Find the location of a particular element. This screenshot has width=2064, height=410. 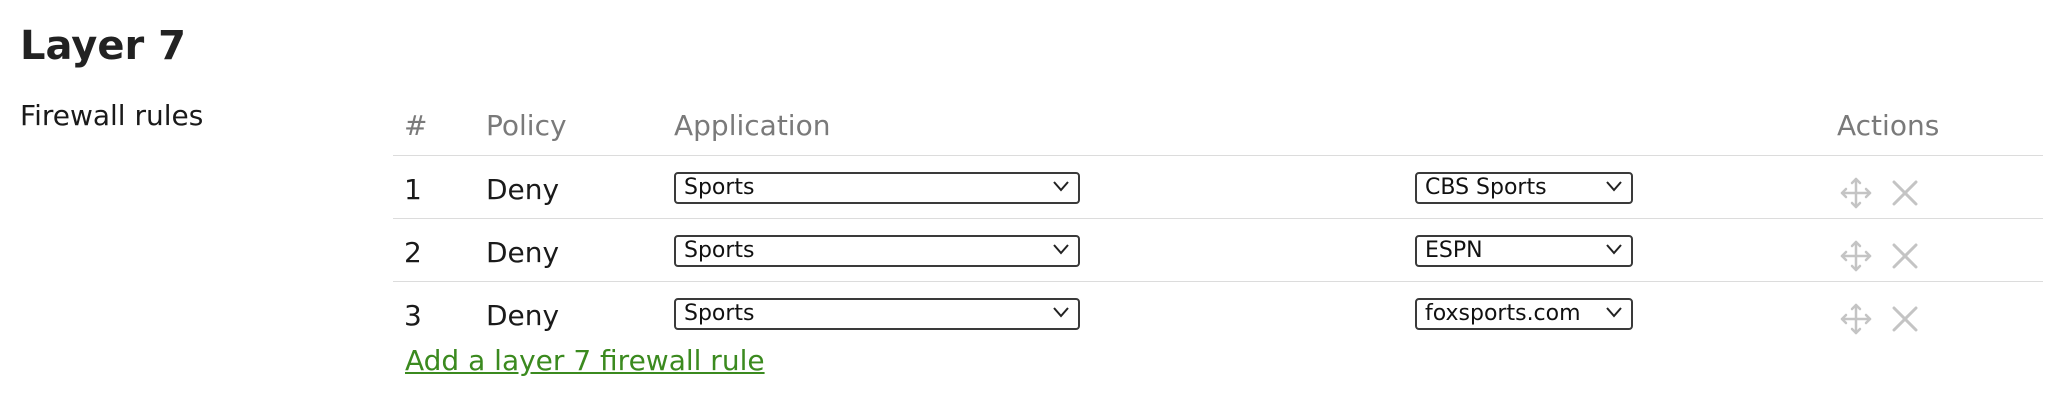

section-title: Layer 7 is located at coordinates (103, 46).